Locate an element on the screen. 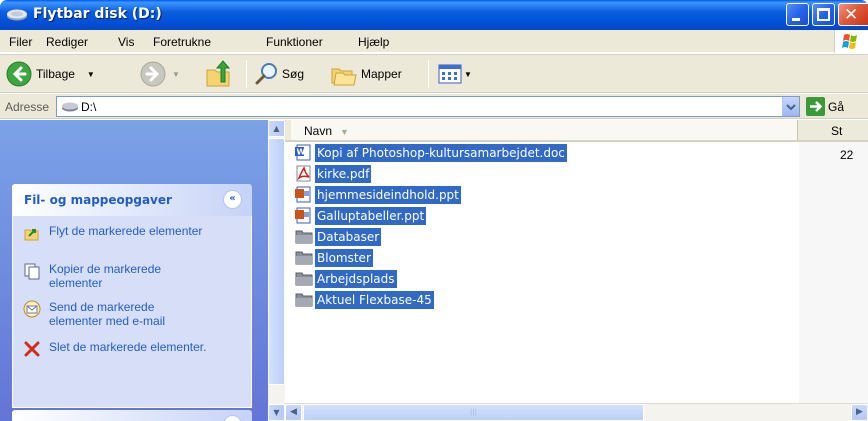 This screenshot has width=868, height=421. pdf-icon is located at coordinates (303, 173).